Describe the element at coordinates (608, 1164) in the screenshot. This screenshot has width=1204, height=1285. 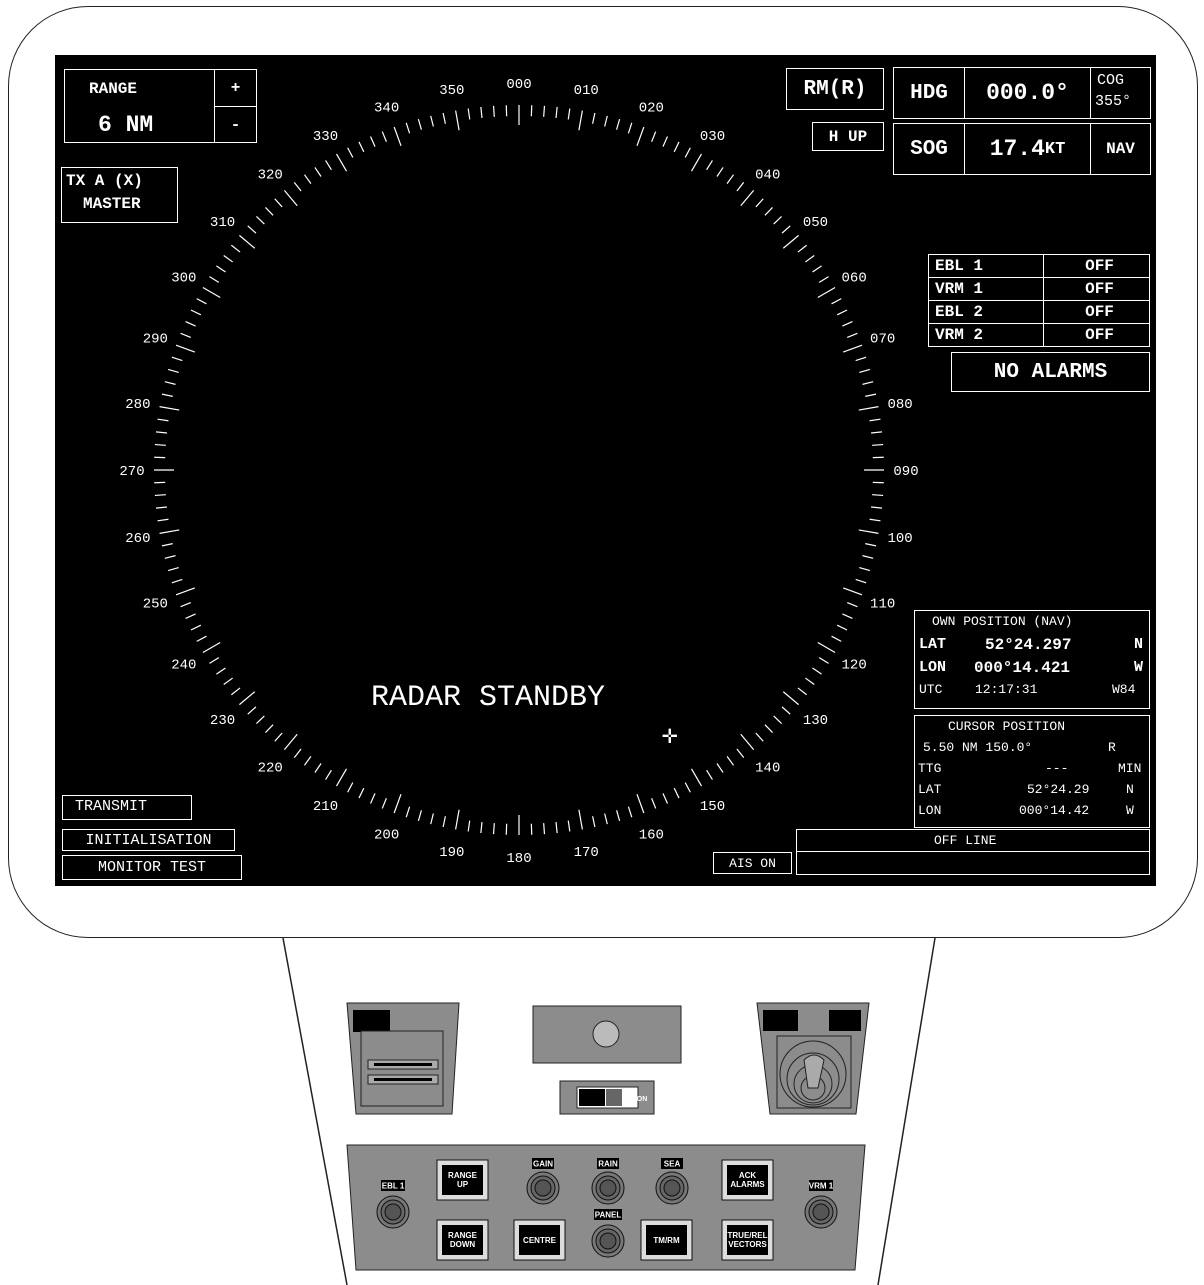
I see `rain-label: RAIN` at that location.